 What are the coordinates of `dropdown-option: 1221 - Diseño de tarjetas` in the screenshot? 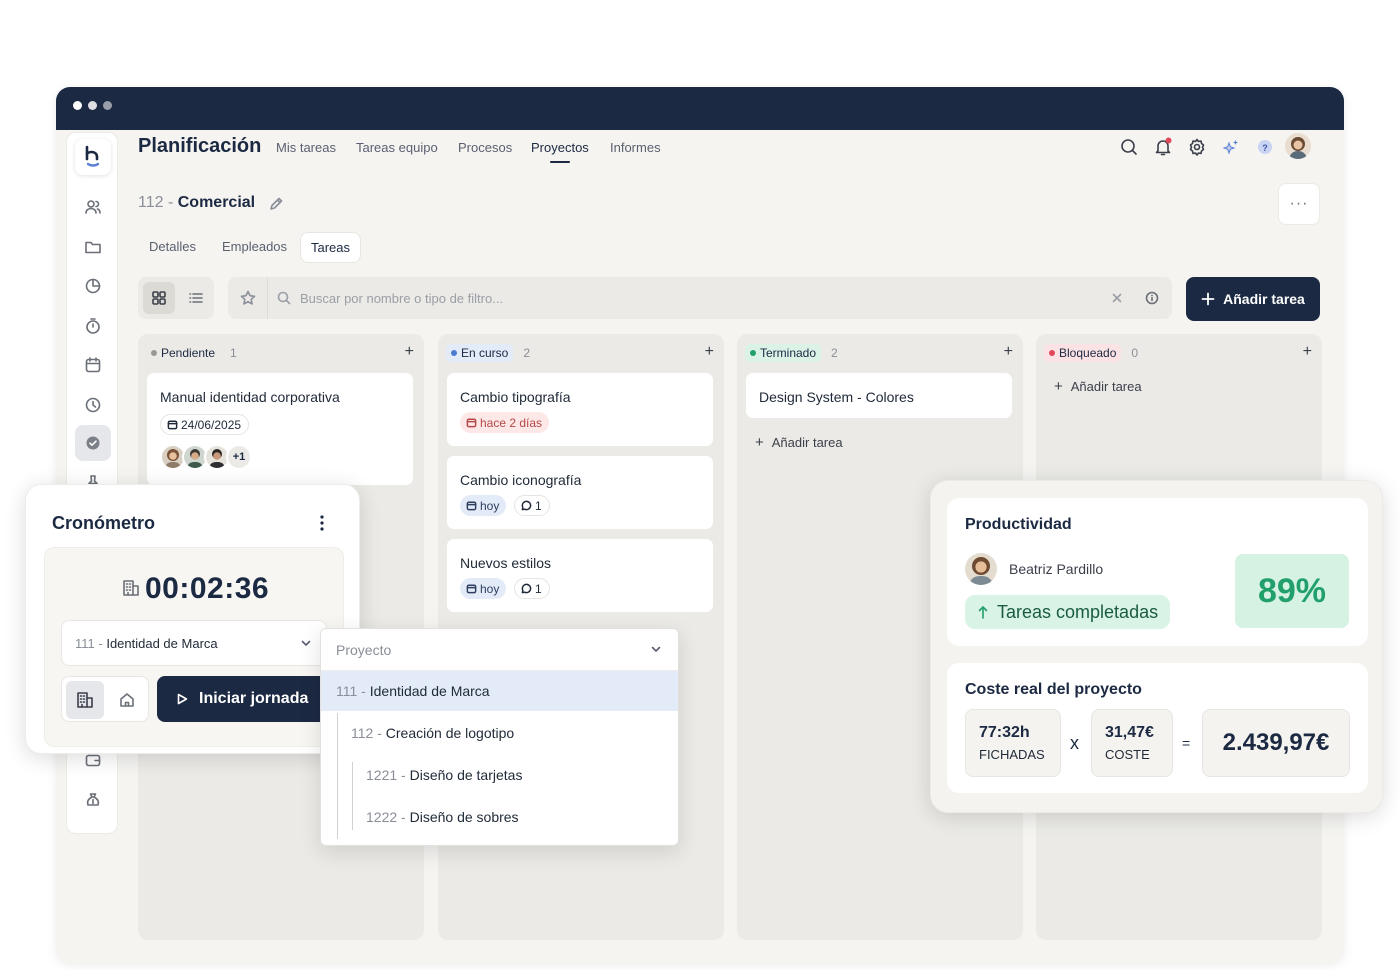 It's located at (499, 775).